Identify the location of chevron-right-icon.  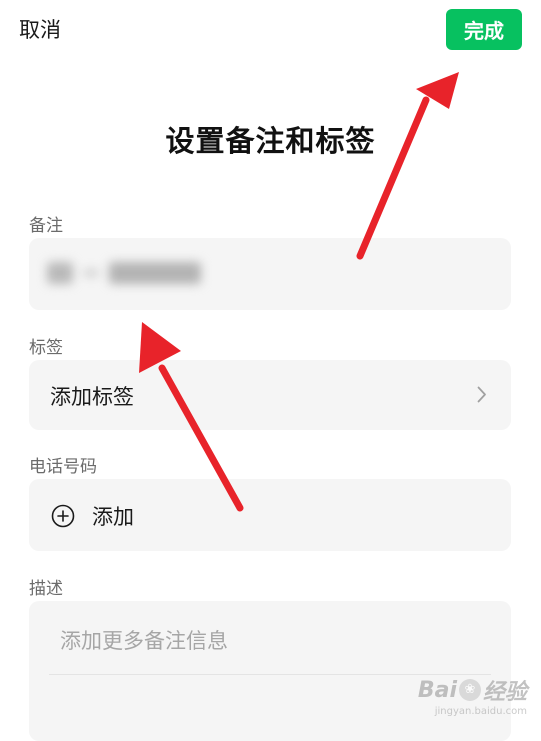
(482, 396).